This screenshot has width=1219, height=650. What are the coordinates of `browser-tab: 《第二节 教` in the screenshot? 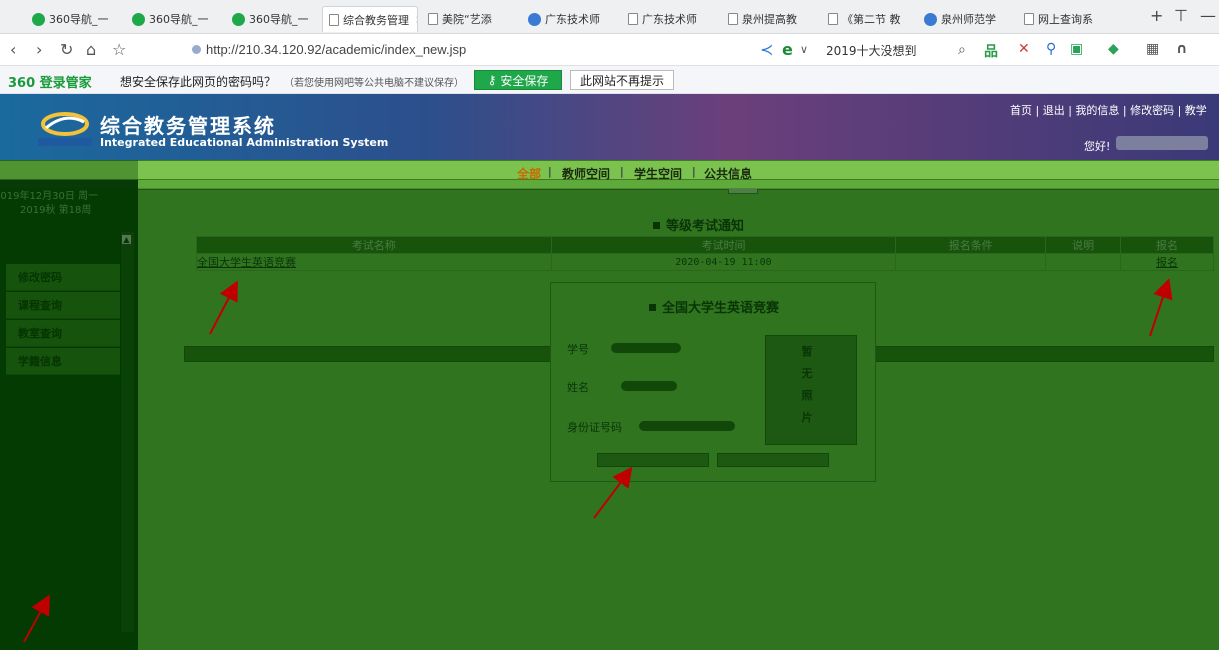 It's located at (870, 19).